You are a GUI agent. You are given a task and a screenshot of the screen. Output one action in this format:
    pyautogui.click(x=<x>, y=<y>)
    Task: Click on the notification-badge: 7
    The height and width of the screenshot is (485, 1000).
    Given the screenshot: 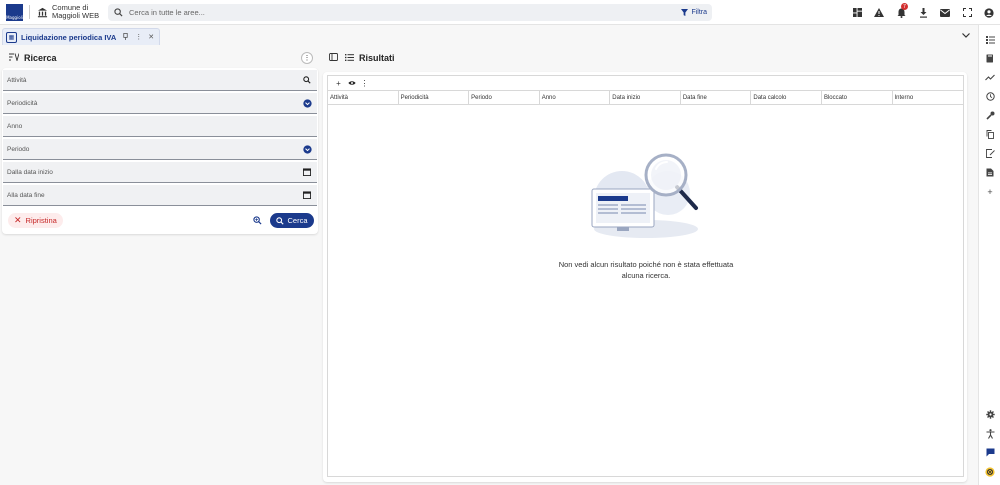 What is the action you would take?
    pyautogui.click(x=904, y=6)
    